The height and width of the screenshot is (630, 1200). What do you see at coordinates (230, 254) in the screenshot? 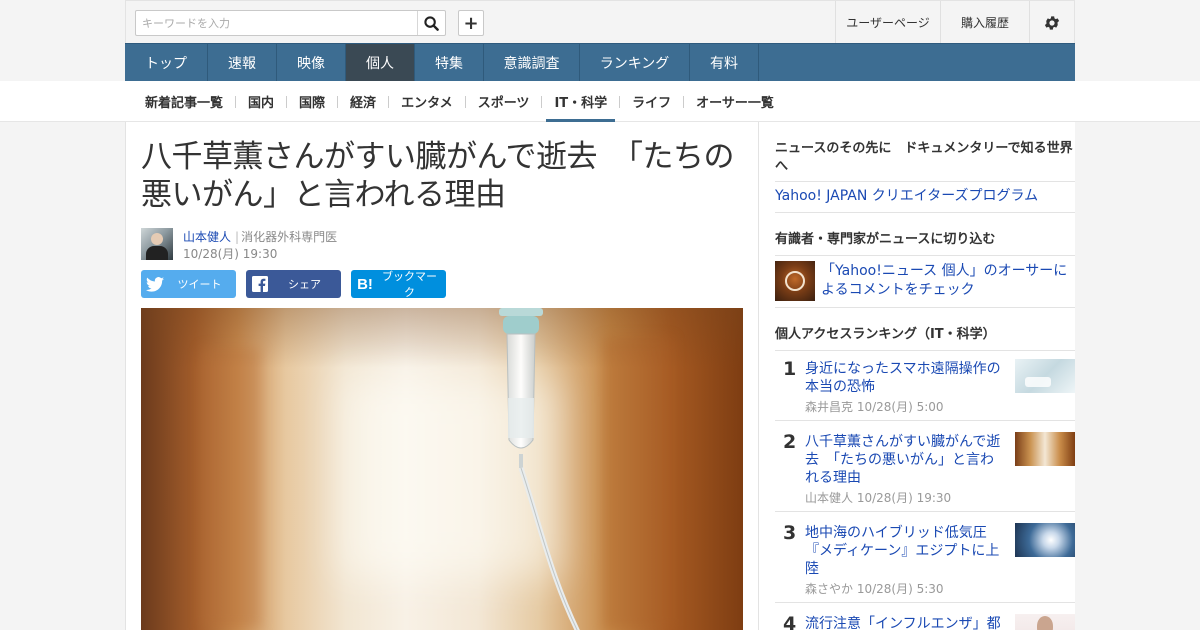
I see `article-date: 10/28(月) 19:30` at bounding box center [230, 254].